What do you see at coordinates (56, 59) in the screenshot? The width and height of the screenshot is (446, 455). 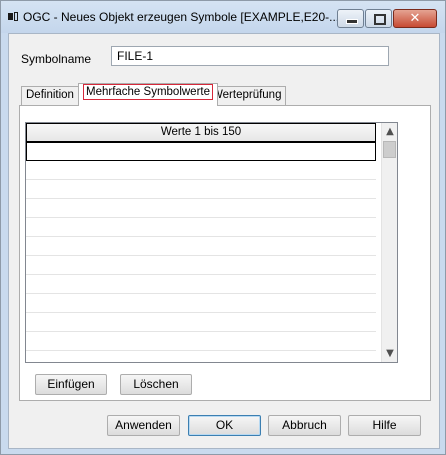 I see `symbolname-label: Symbolname` at bounding box center [56, 59].